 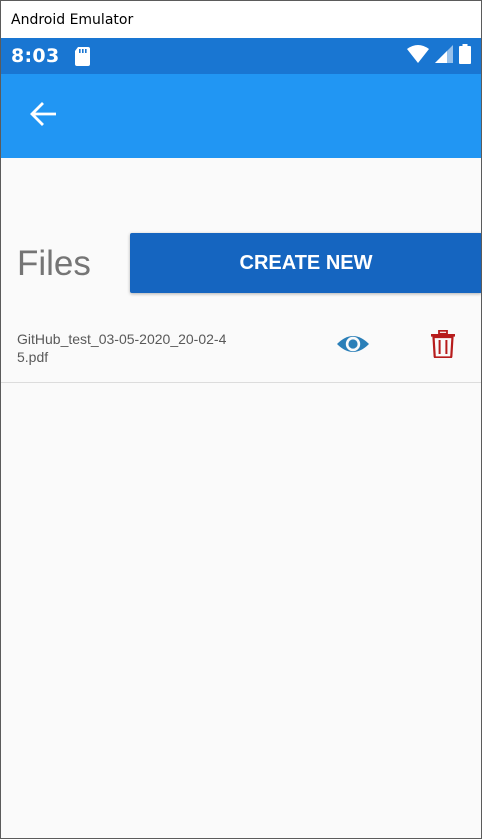 What do you see at coordinates (241, 116) in the screenshot?
I see `app-bar` at bounding box center [241, 116].